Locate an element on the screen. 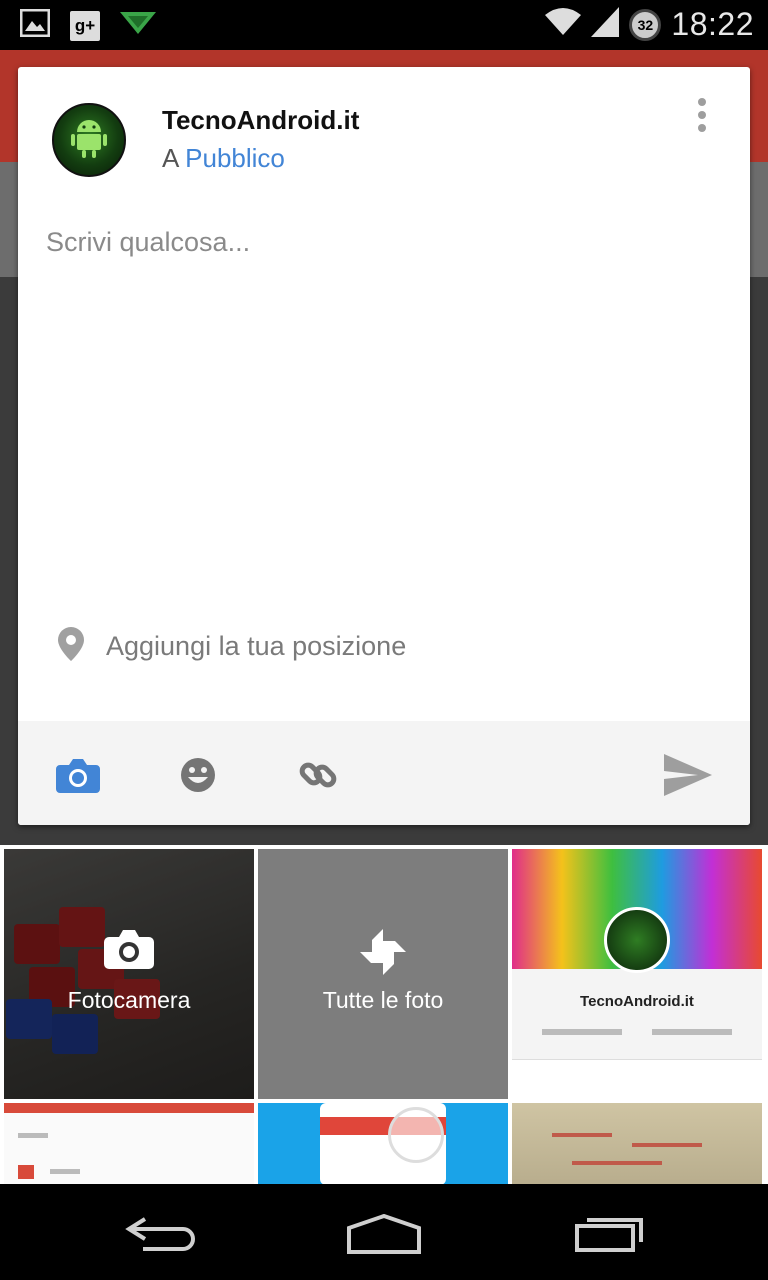 This screenshot has height=1280, width=768. audience-prefix: A is located at coordinates (170, 158).